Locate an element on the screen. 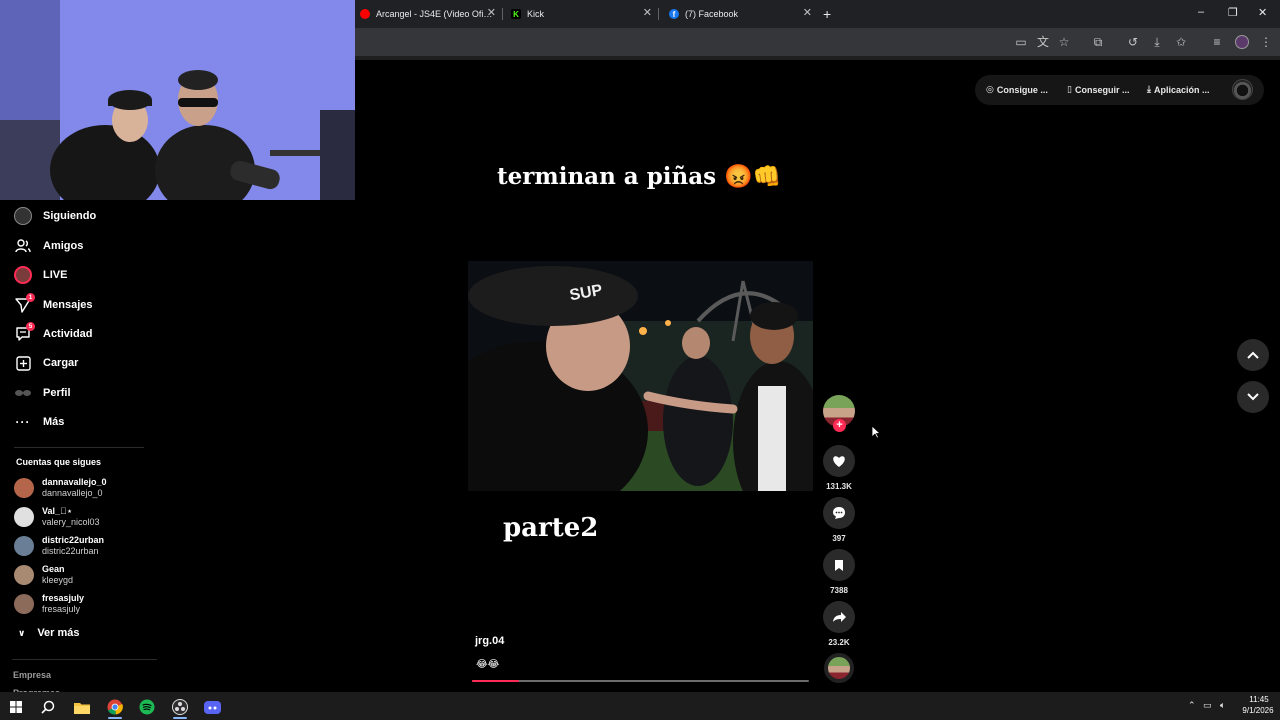 The width and height of the screenshot is (1280, 720). sidebar-item-live: LIVE is located at coordinates (40, 275).